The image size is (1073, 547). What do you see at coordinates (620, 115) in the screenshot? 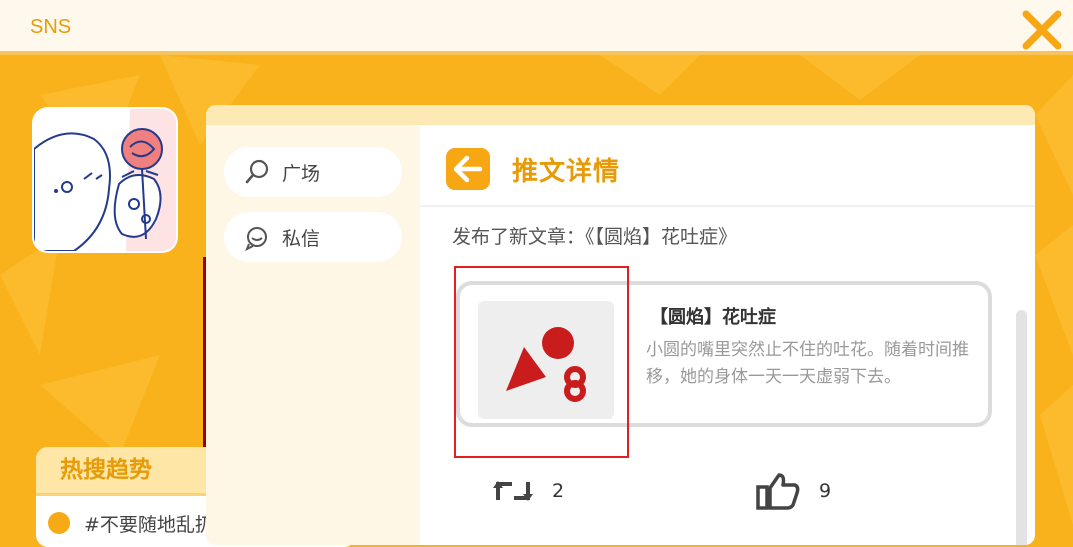
I see `panel-topbar` at bounding box center [620, 115].